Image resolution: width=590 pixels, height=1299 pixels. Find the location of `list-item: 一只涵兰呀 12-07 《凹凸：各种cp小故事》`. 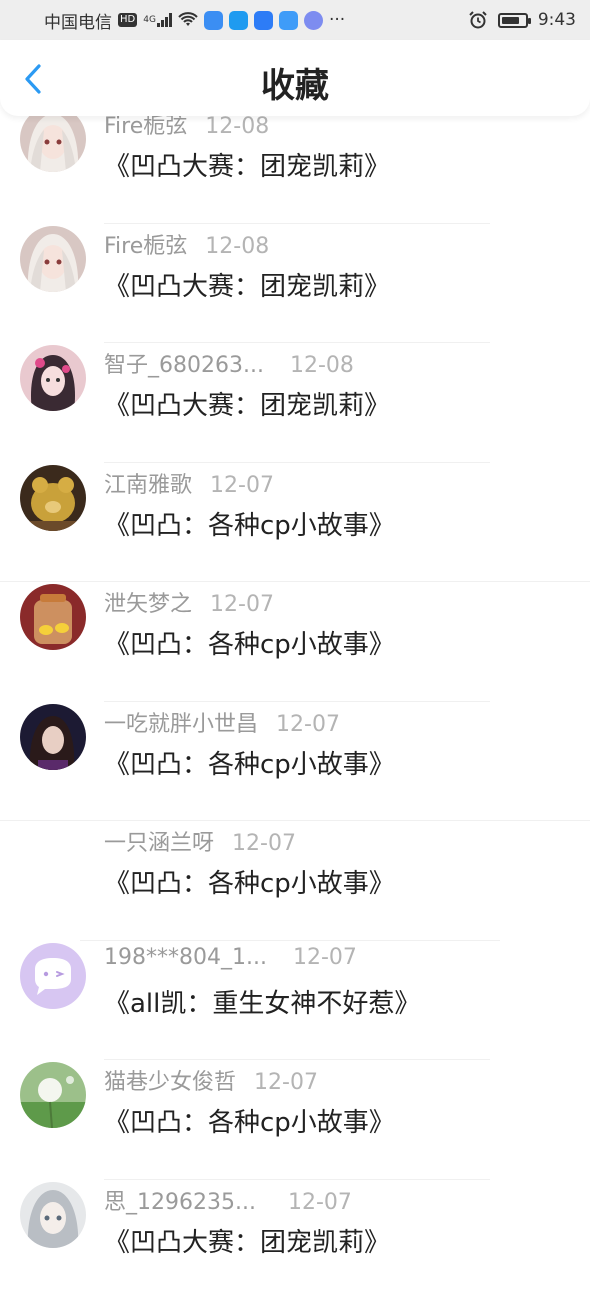

list-item: 一只涵兰呀 12-07 《凹凸：各种cp小故事》 is located at coordinates (295, 881).